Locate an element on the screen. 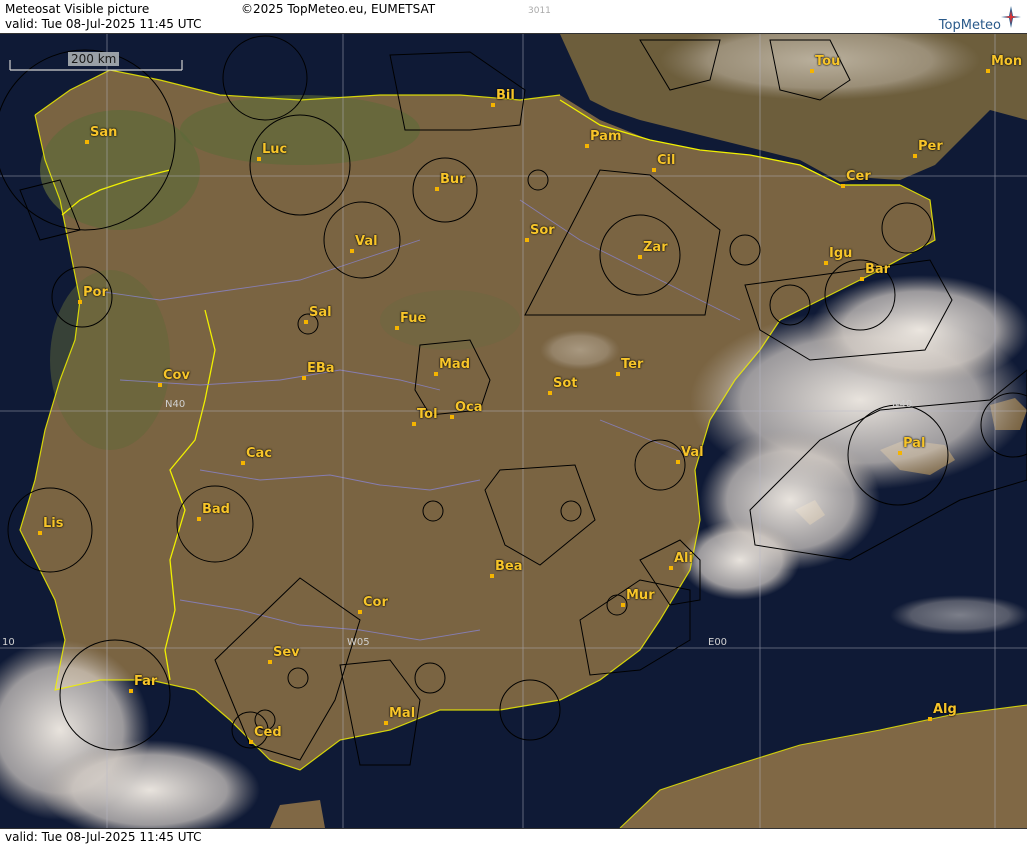 This screenshot has width=1027, height=844. grid-label-w05: W05 is located at coordinates (358, 642).